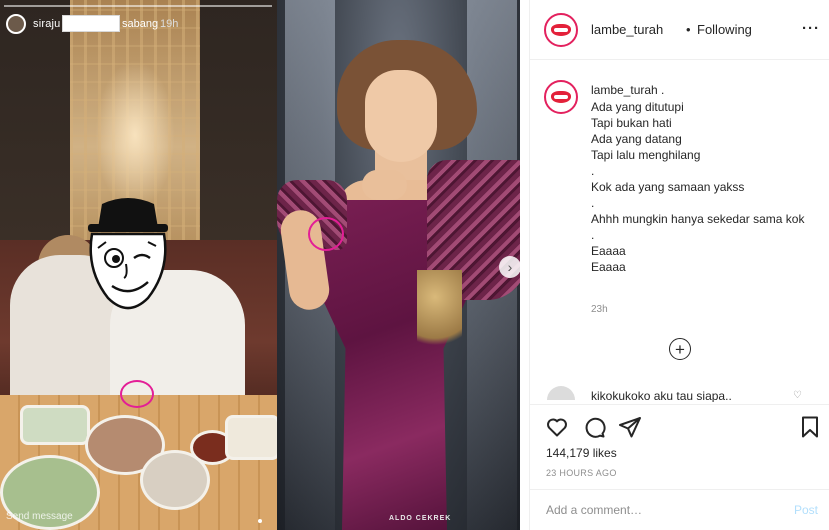  What do you see at coordinates (169, 24) in the screenshot?
I see `story-time: 19h` at bounding box center [169, 24].